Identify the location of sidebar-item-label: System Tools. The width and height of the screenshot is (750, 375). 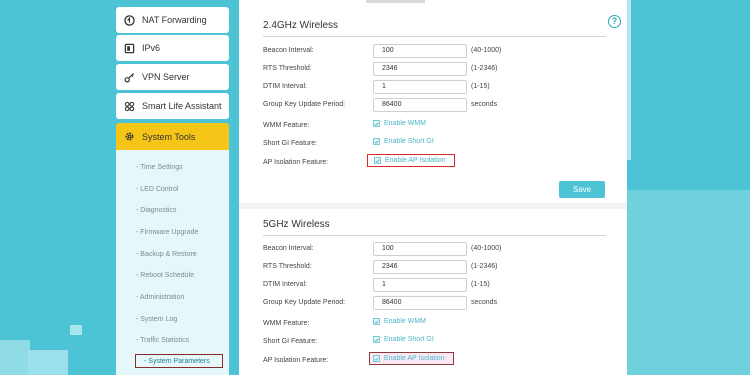
(169, 136).